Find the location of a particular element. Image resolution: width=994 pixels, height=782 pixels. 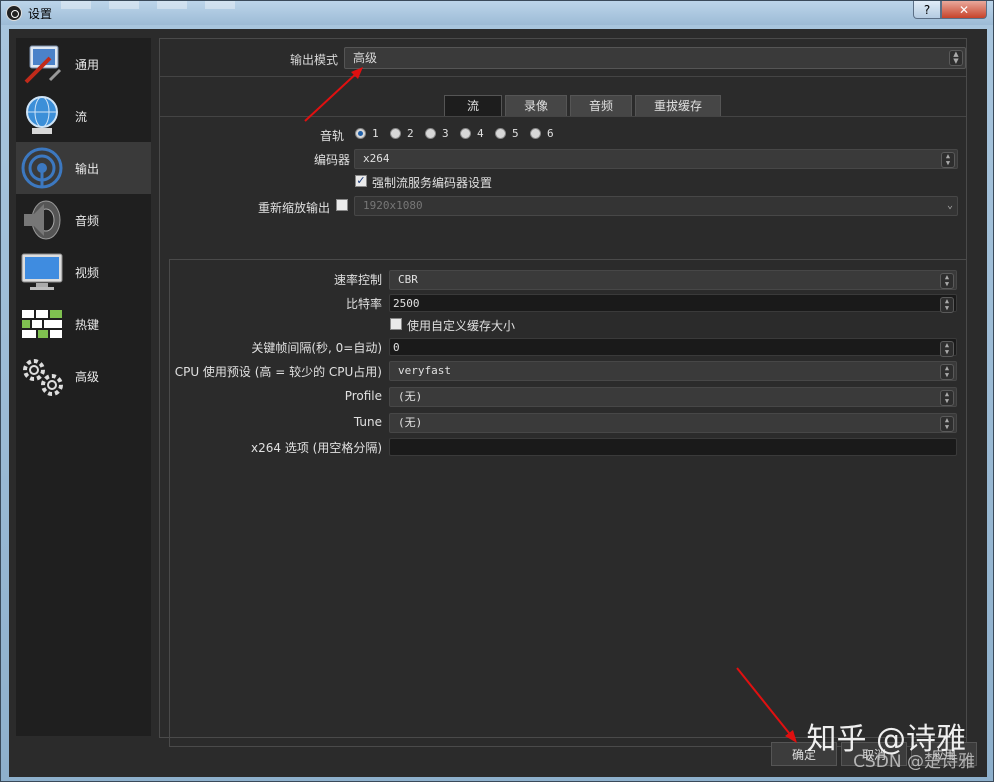

tab-stream: 流 is located at coordinates (473, 105).